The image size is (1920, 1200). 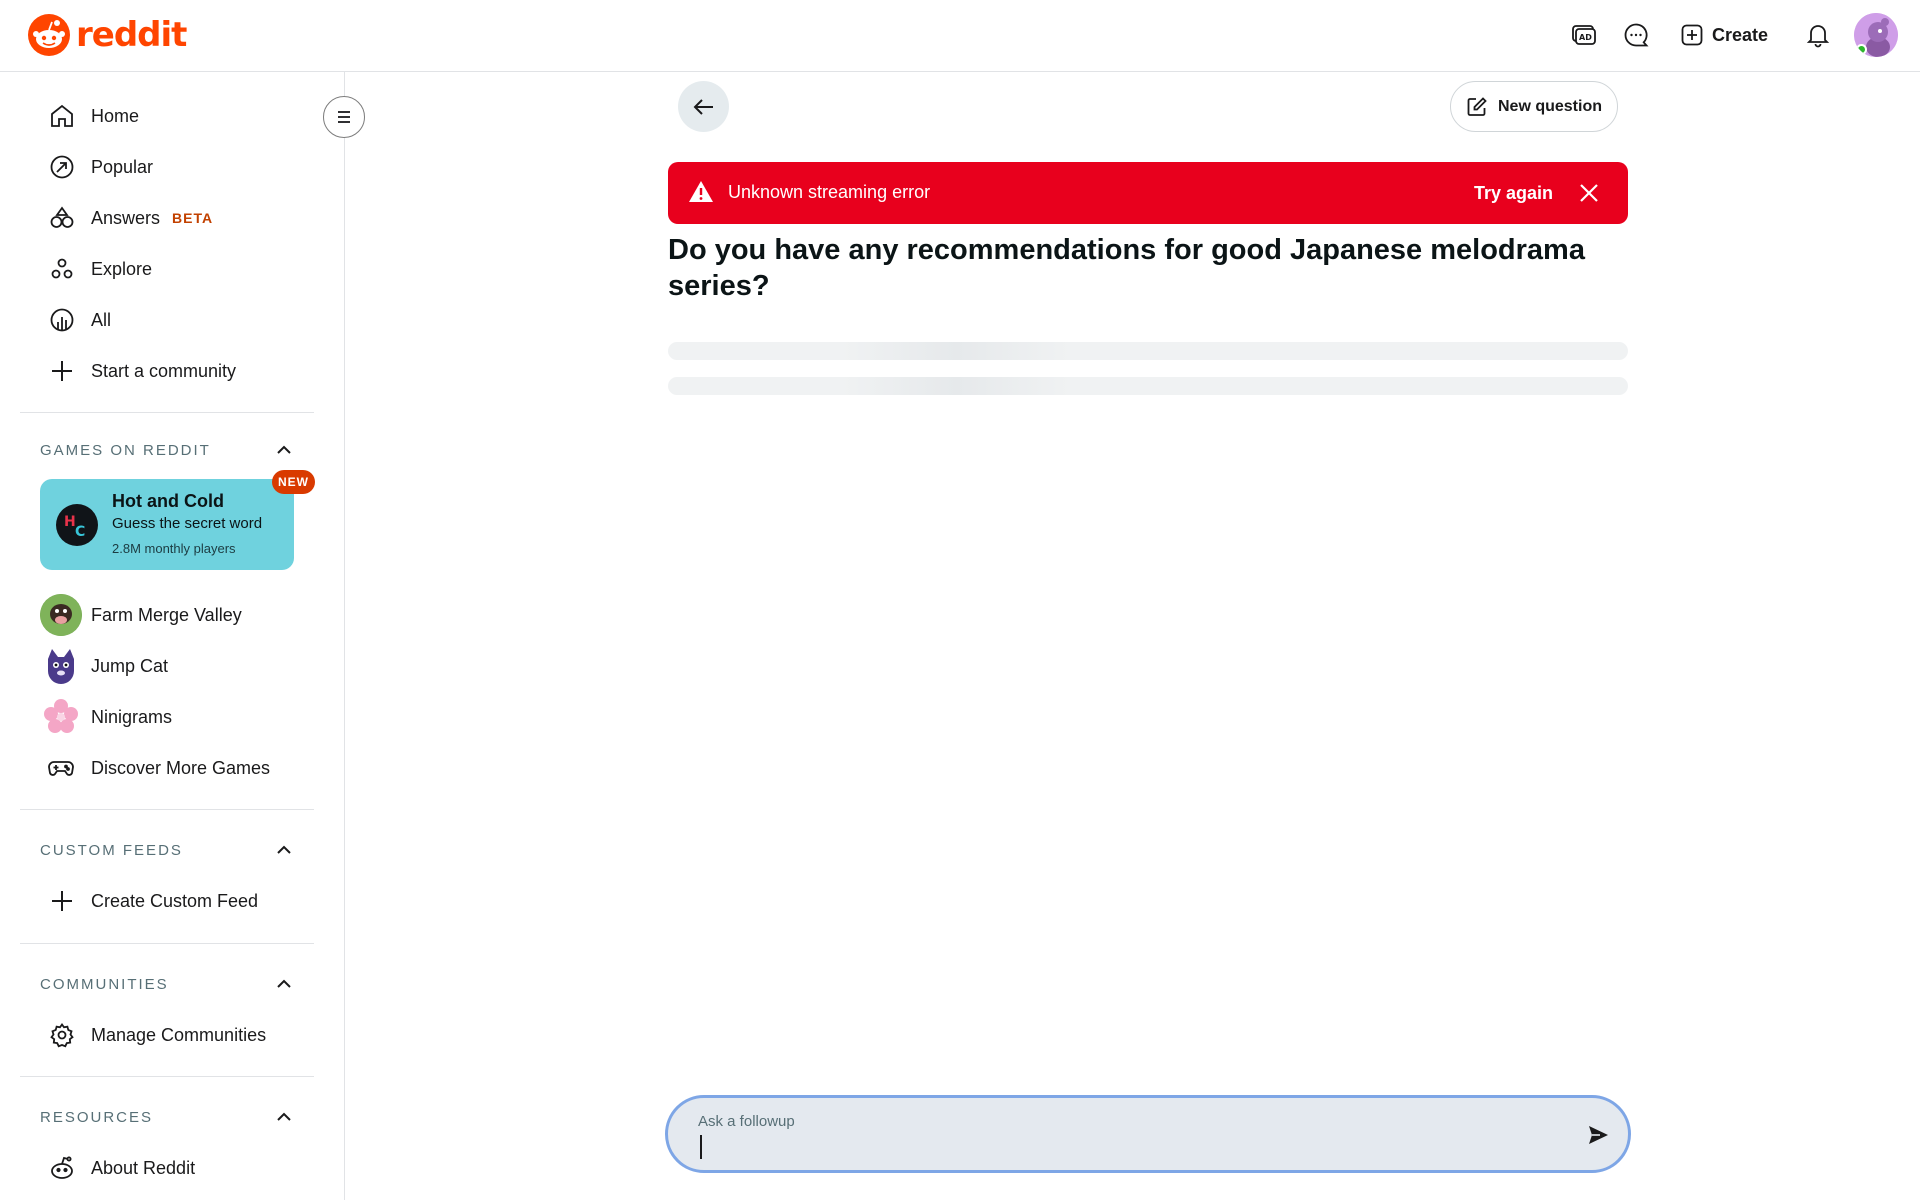 I want to click on sidebar-item-label: Explore, so click(x=122, y=268).